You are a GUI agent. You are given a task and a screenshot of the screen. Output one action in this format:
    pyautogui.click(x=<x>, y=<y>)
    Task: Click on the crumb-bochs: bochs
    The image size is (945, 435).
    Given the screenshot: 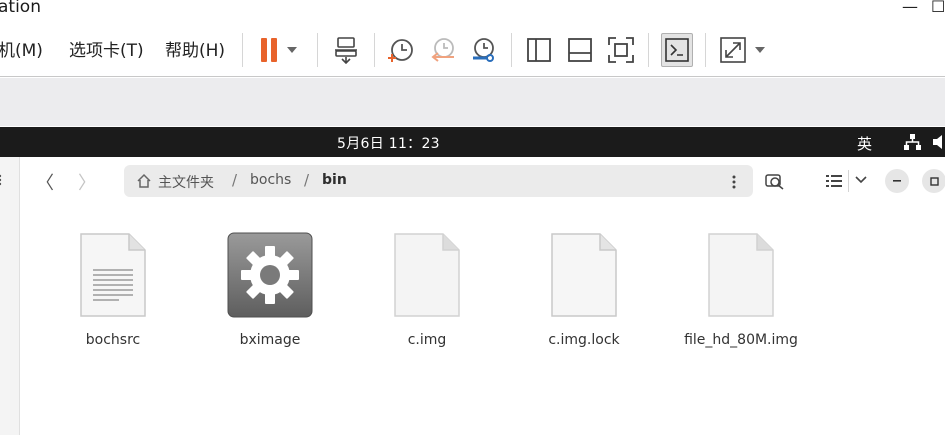 What is the action you would take?
    pyautogui.click(x=270, y=180)
    